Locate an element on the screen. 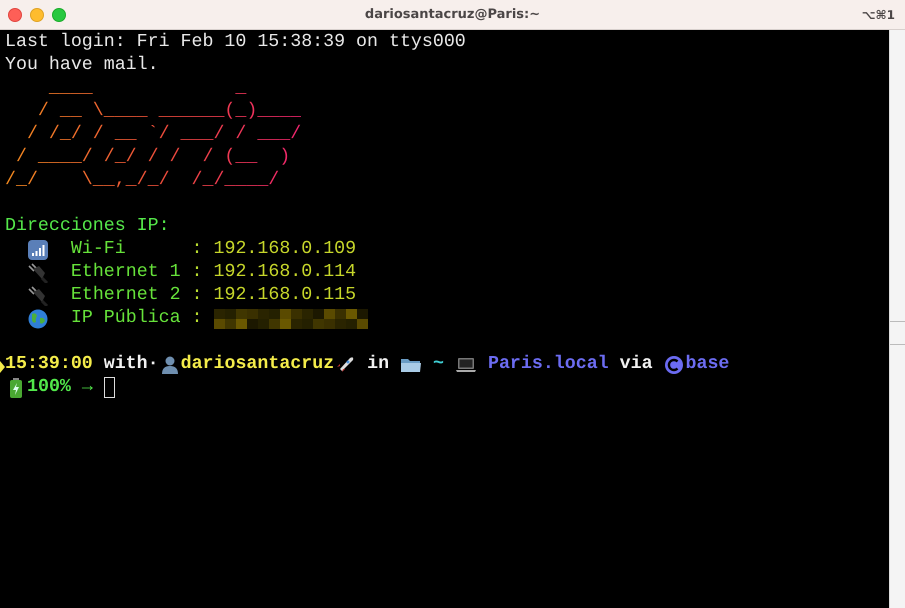 The width and height of the screenshot is (905, 608). section-heading: Direcciones IP: is located at coordinates (87, 226).